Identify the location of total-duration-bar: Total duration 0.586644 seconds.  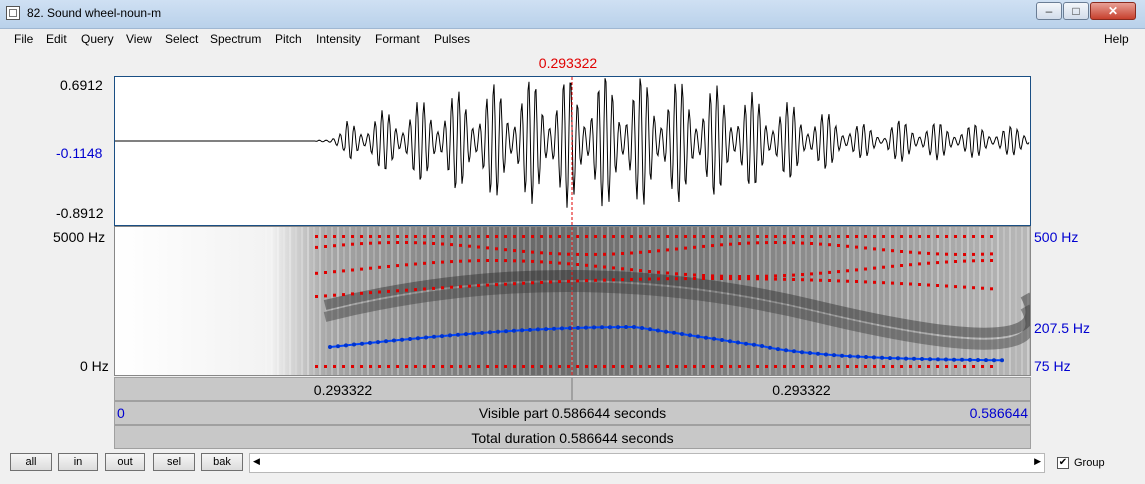
(572, 437).